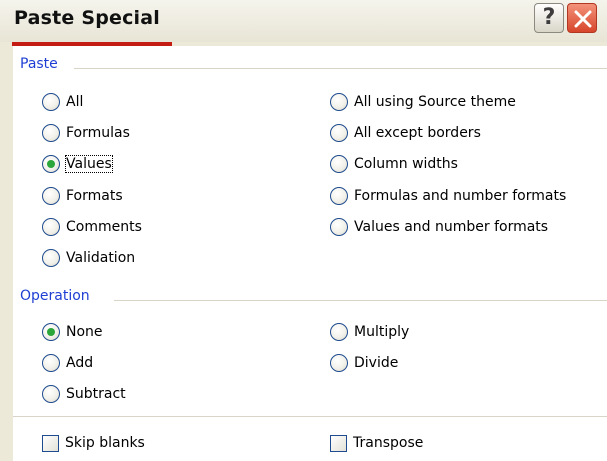 This screenshot has height=461, width=607. I want to click on close-icon, so click(583, 19).